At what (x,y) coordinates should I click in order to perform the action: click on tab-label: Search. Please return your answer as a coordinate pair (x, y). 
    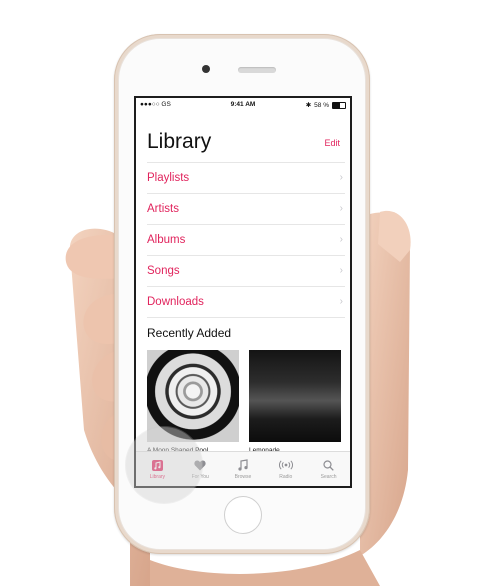
    Looking at the image, I should click on (328, 477).